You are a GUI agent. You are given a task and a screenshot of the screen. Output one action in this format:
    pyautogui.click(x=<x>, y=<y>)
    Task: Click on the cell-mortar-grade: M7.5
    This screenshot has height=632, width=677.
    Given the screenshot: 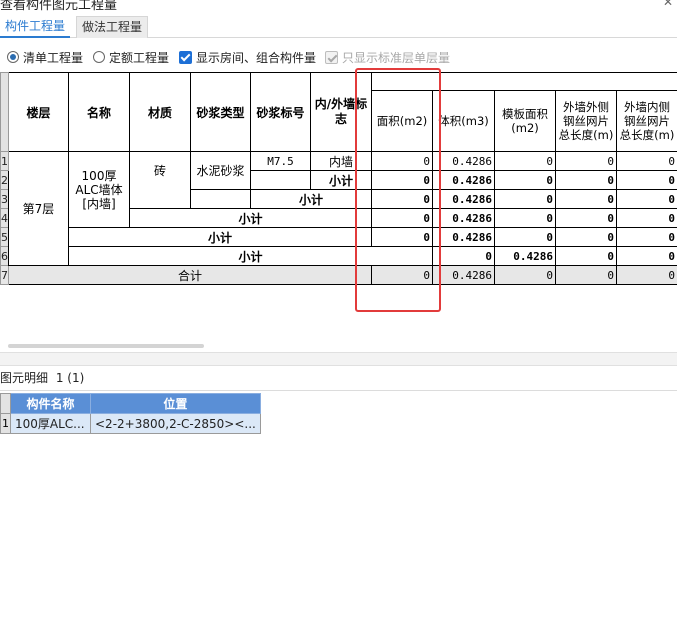 What is the action you would take?
    pyautogui.click(x=280, y=161)
    